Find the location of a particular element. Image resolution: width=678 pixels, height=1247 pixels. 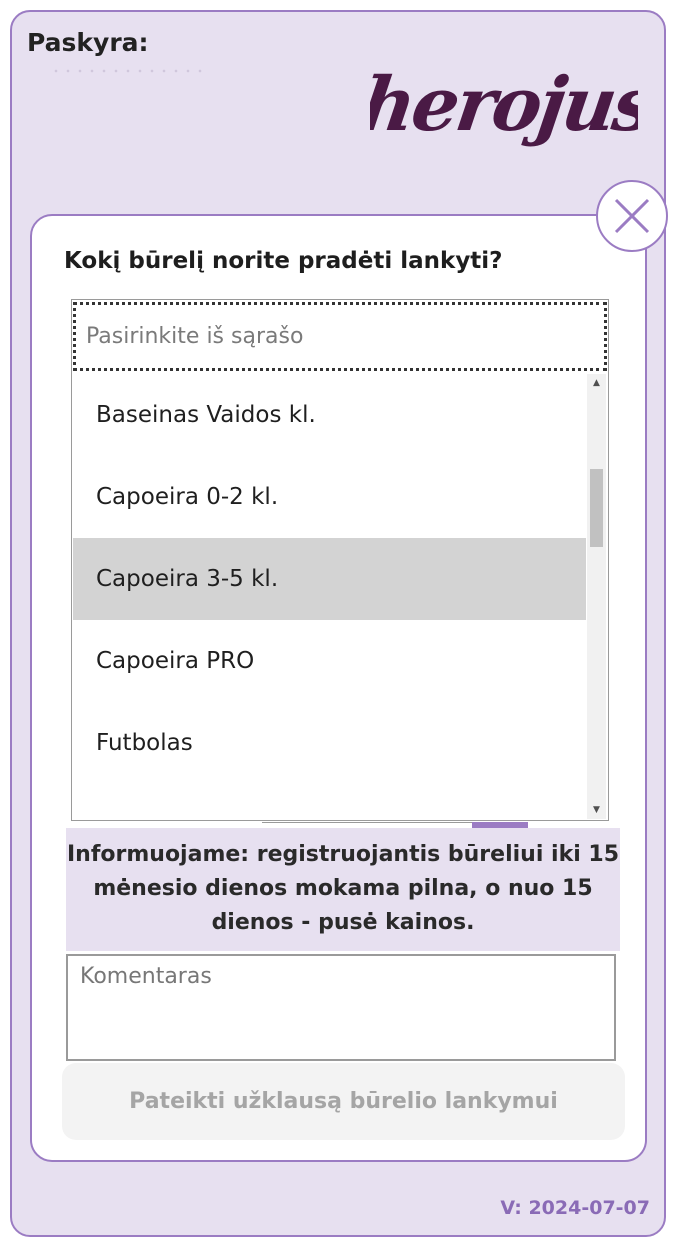

submit-request-button: Pateikti užklausą būrelio lankymui is located at coordinates (343, 1101).